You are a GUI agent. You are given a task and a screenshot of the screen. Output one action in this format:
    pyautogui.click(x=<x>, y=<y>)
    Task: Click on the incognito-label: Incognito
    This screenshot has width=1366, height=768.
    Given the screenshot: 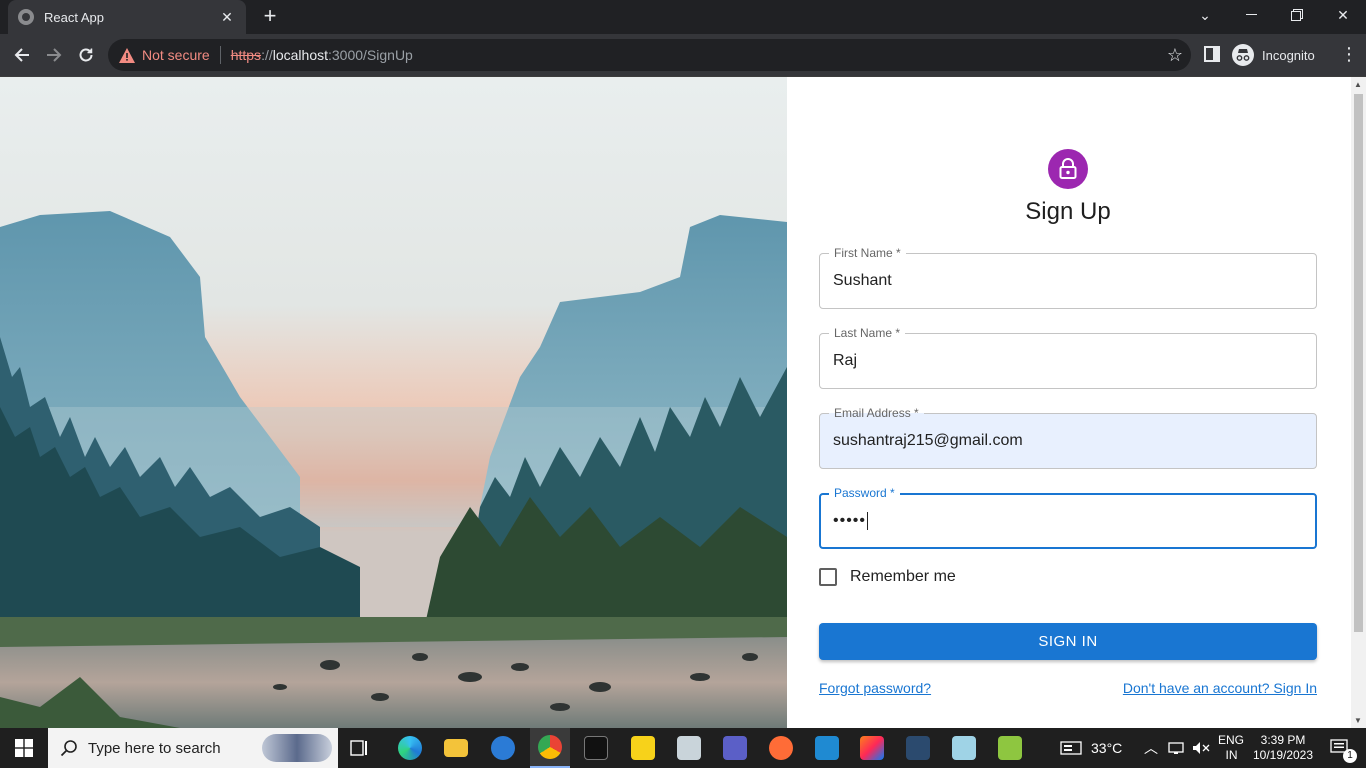 What is the action you would take?
    pyautogui.click(x=1288, y=55)
    